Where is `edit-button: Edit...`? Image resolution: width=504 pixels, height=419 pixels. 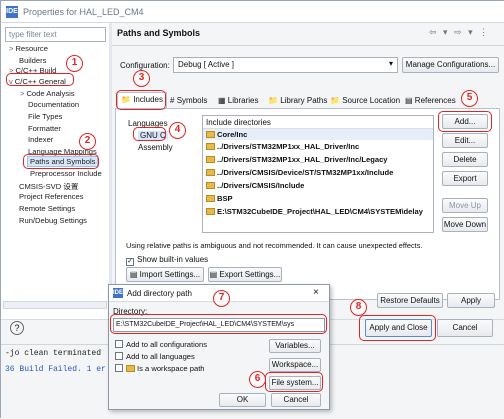 edit-button: Edit... is located at coordinates (465, 140).